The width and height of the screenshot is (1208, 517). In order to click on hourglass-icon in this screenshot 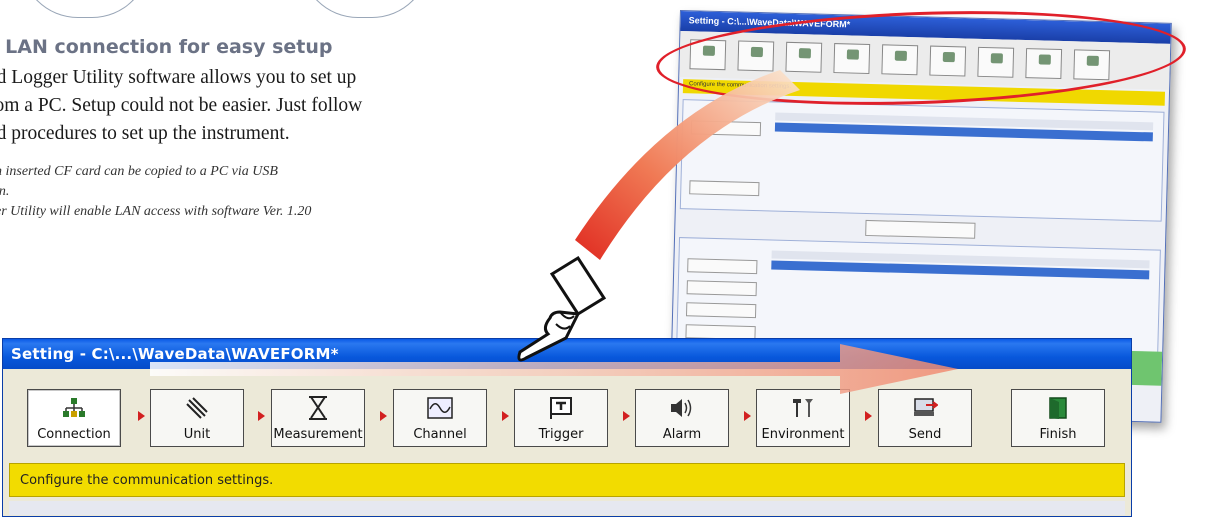, I will do `click(318, 408)`.